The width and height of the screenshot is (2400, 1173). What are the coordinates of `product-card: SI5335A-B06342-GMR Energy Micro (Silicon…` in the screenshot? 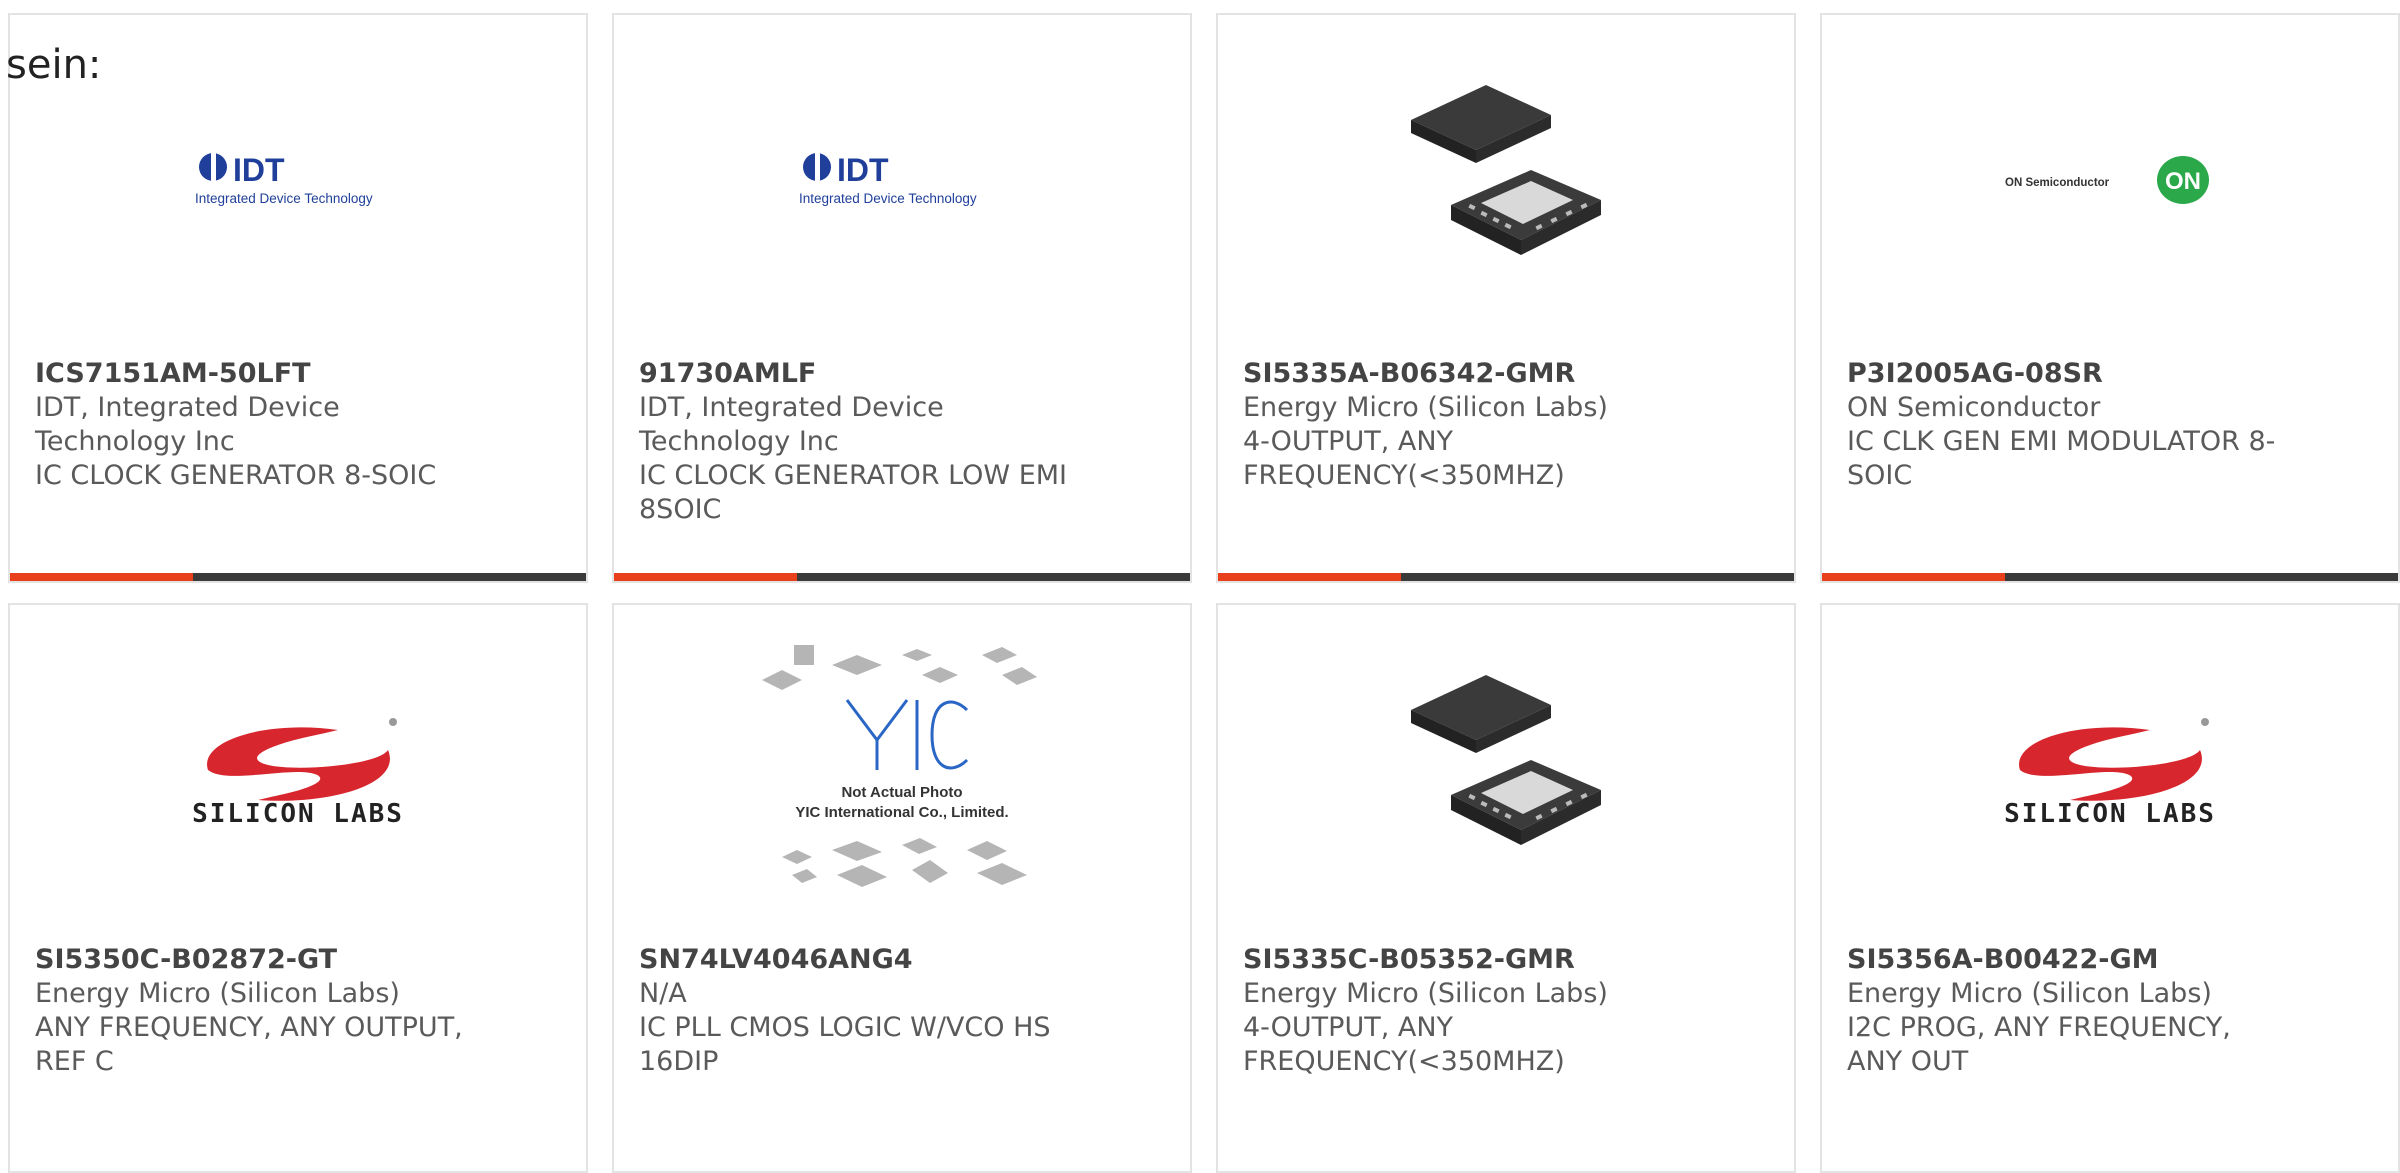 It's located at (1506, 298).